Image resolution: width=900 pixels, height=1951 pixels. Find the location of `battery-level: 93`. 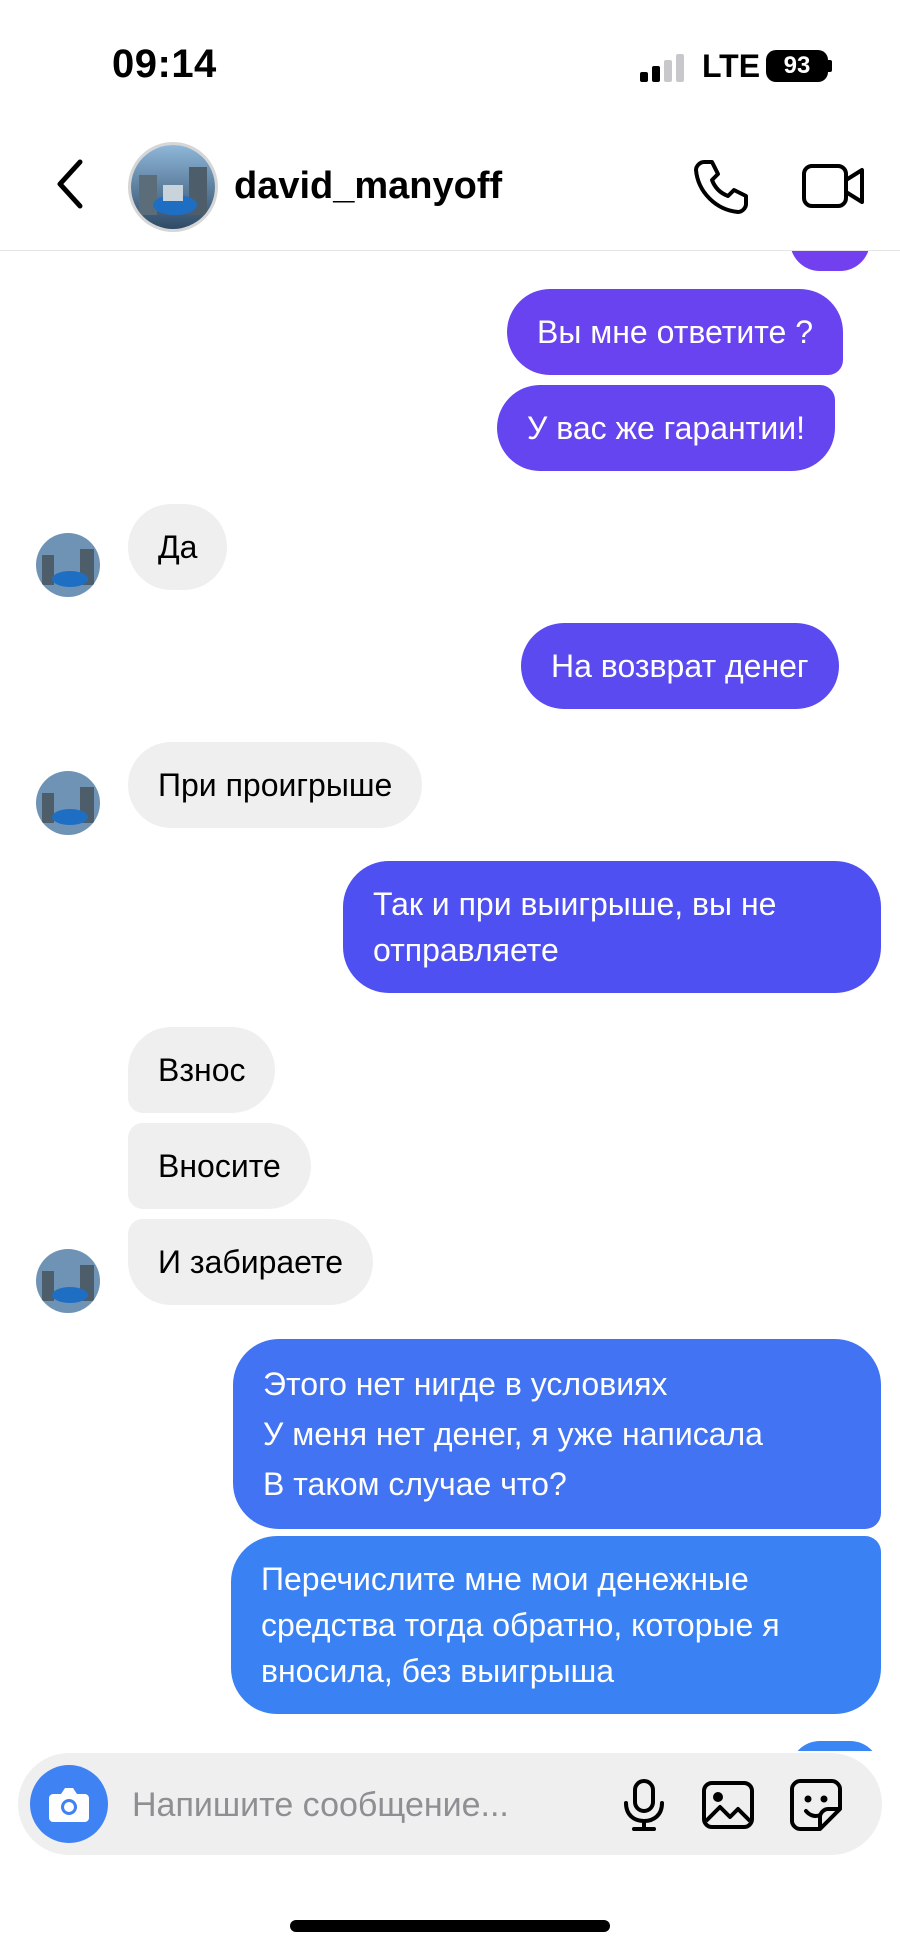

battery-level: 93 is located at coordinates (797, 65).